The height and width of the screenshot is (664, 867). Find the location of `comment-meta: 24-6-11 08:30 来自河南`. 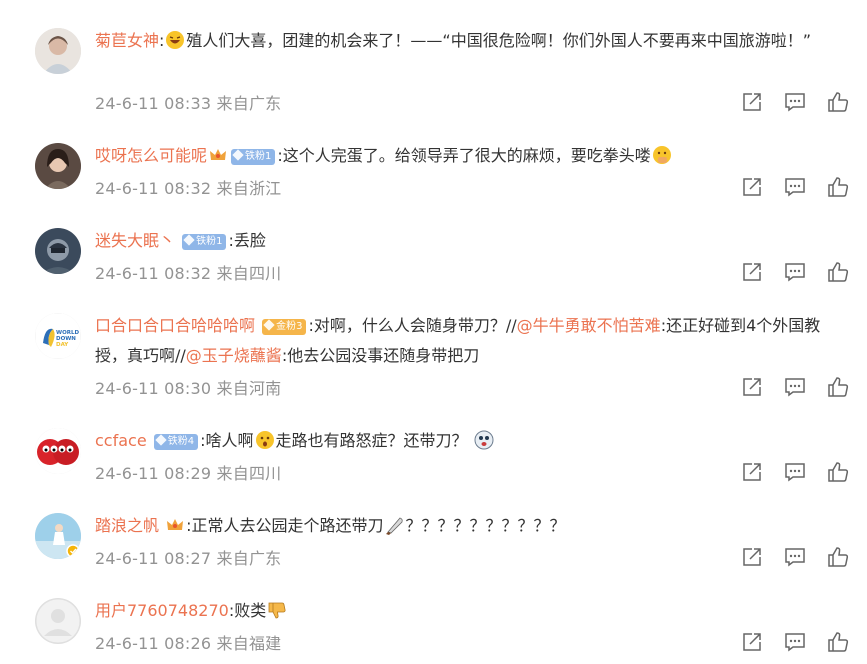

comment-meta: 24-6-11 08:30 来自河南 is located at coordinates (188, 387).